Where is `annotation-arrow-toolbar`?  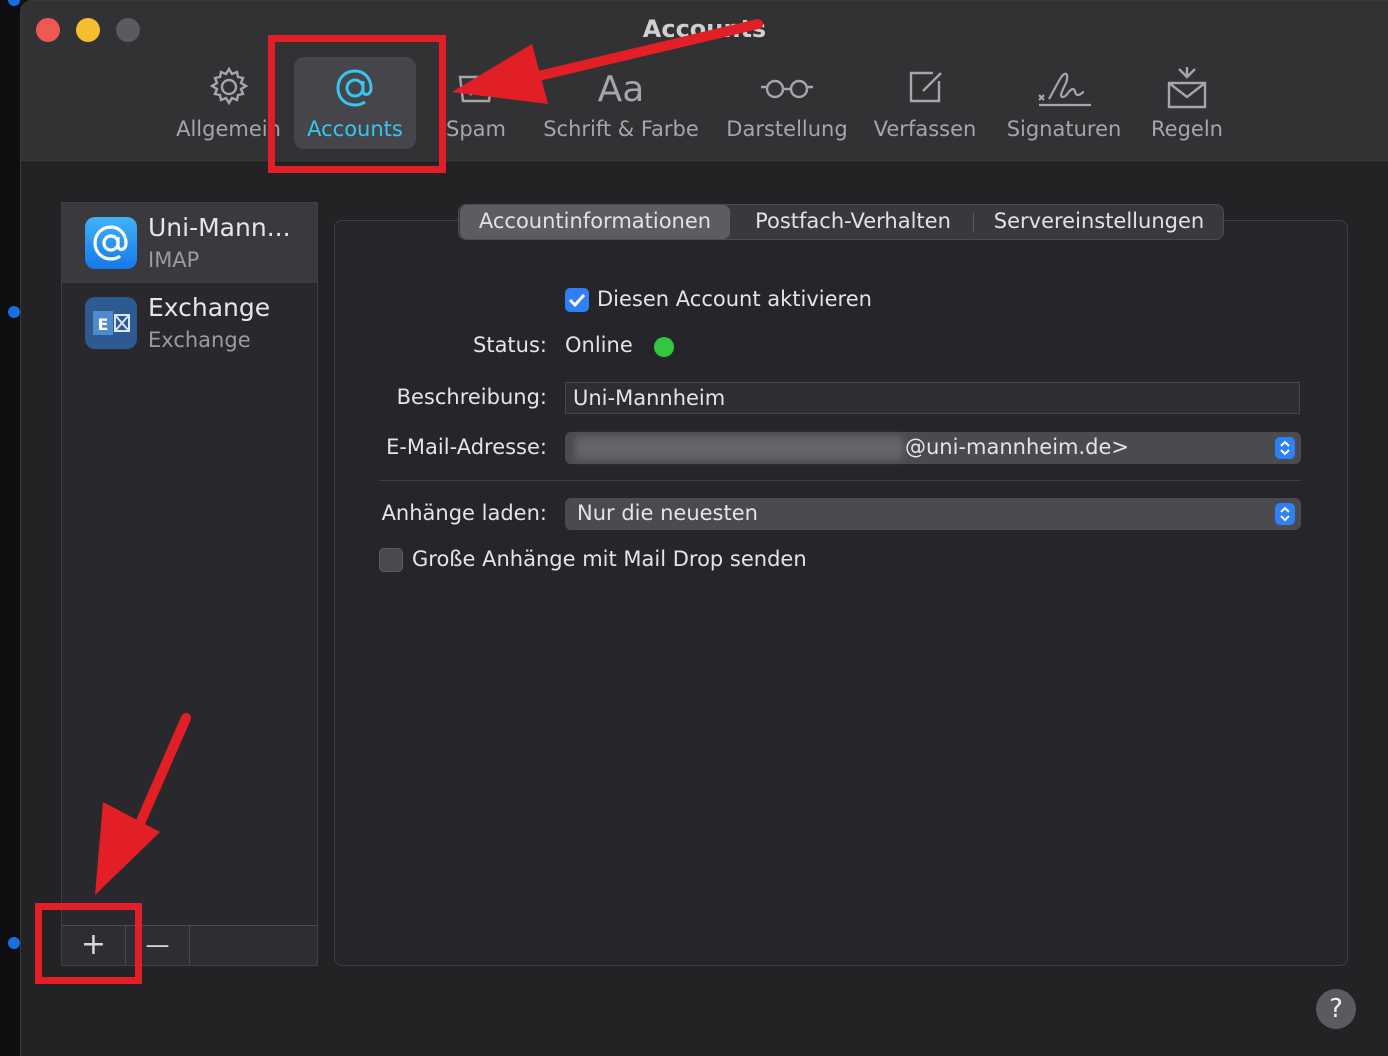 annotation-arrow-toolbar is located at coordinates (607, 61).